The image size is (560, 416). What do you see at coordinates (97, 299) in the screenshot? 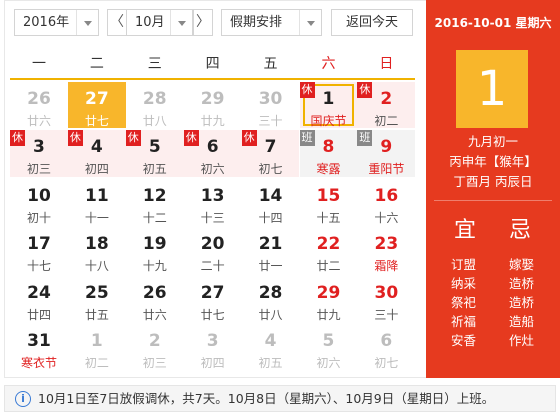
I see `day-cell: 25 廿五` at bounding box center [97, 299].